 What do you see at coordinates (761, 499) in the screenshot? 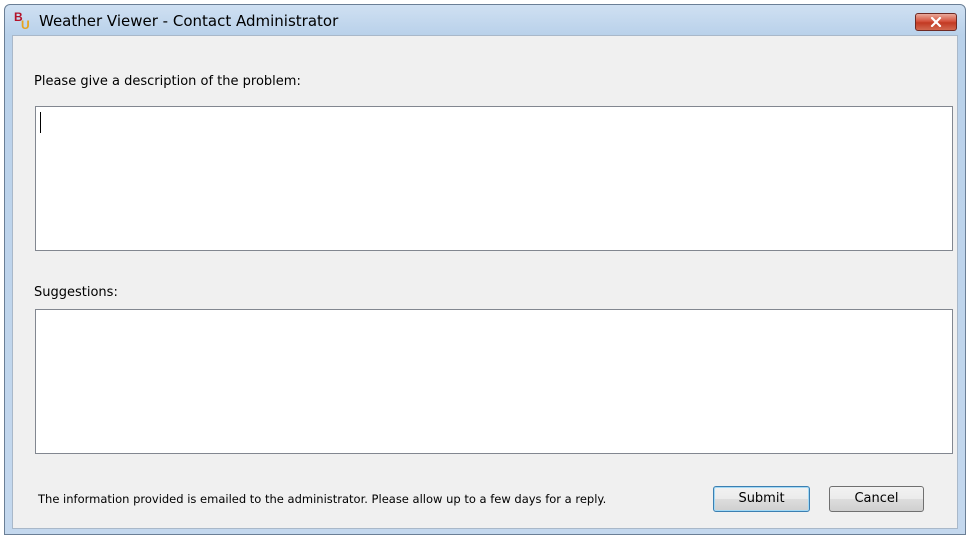
I see `submit-button: Submit` at bounding box center [761, 499].